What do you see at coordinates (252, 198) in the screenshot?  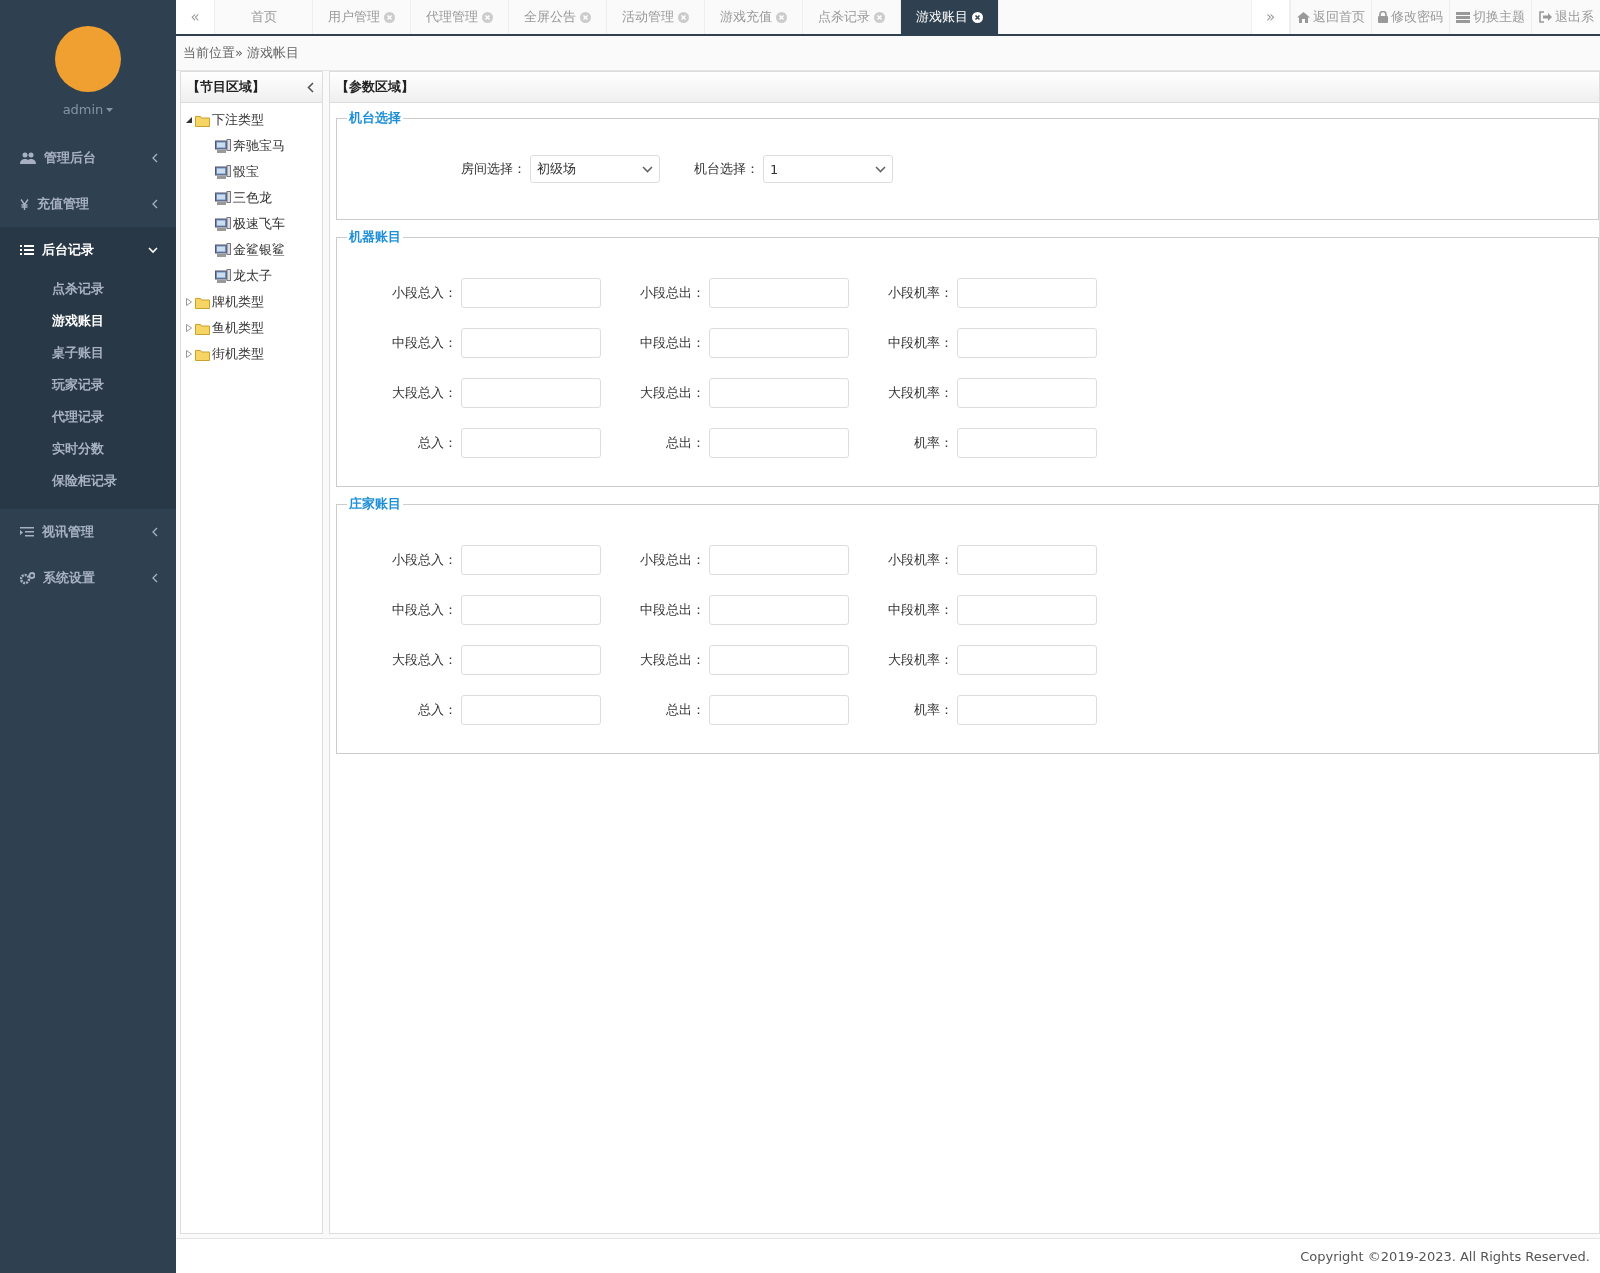 I see `tree-node: 三色龙` at bounding box center [252, 198].